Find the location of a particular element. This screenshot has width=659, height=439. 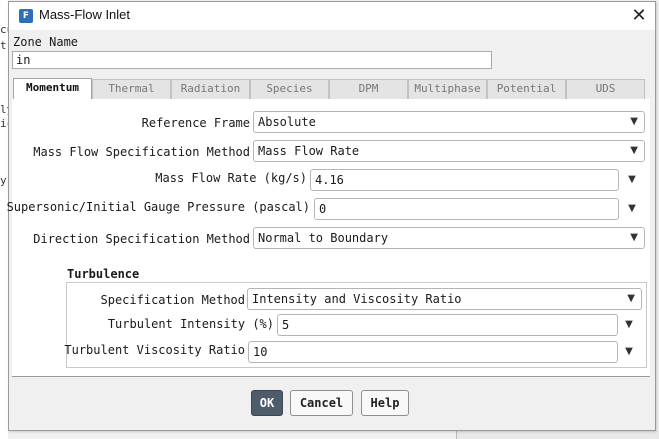

turbulent-intensity-options-arrow: ▼ is located at coordinates (629, 325).